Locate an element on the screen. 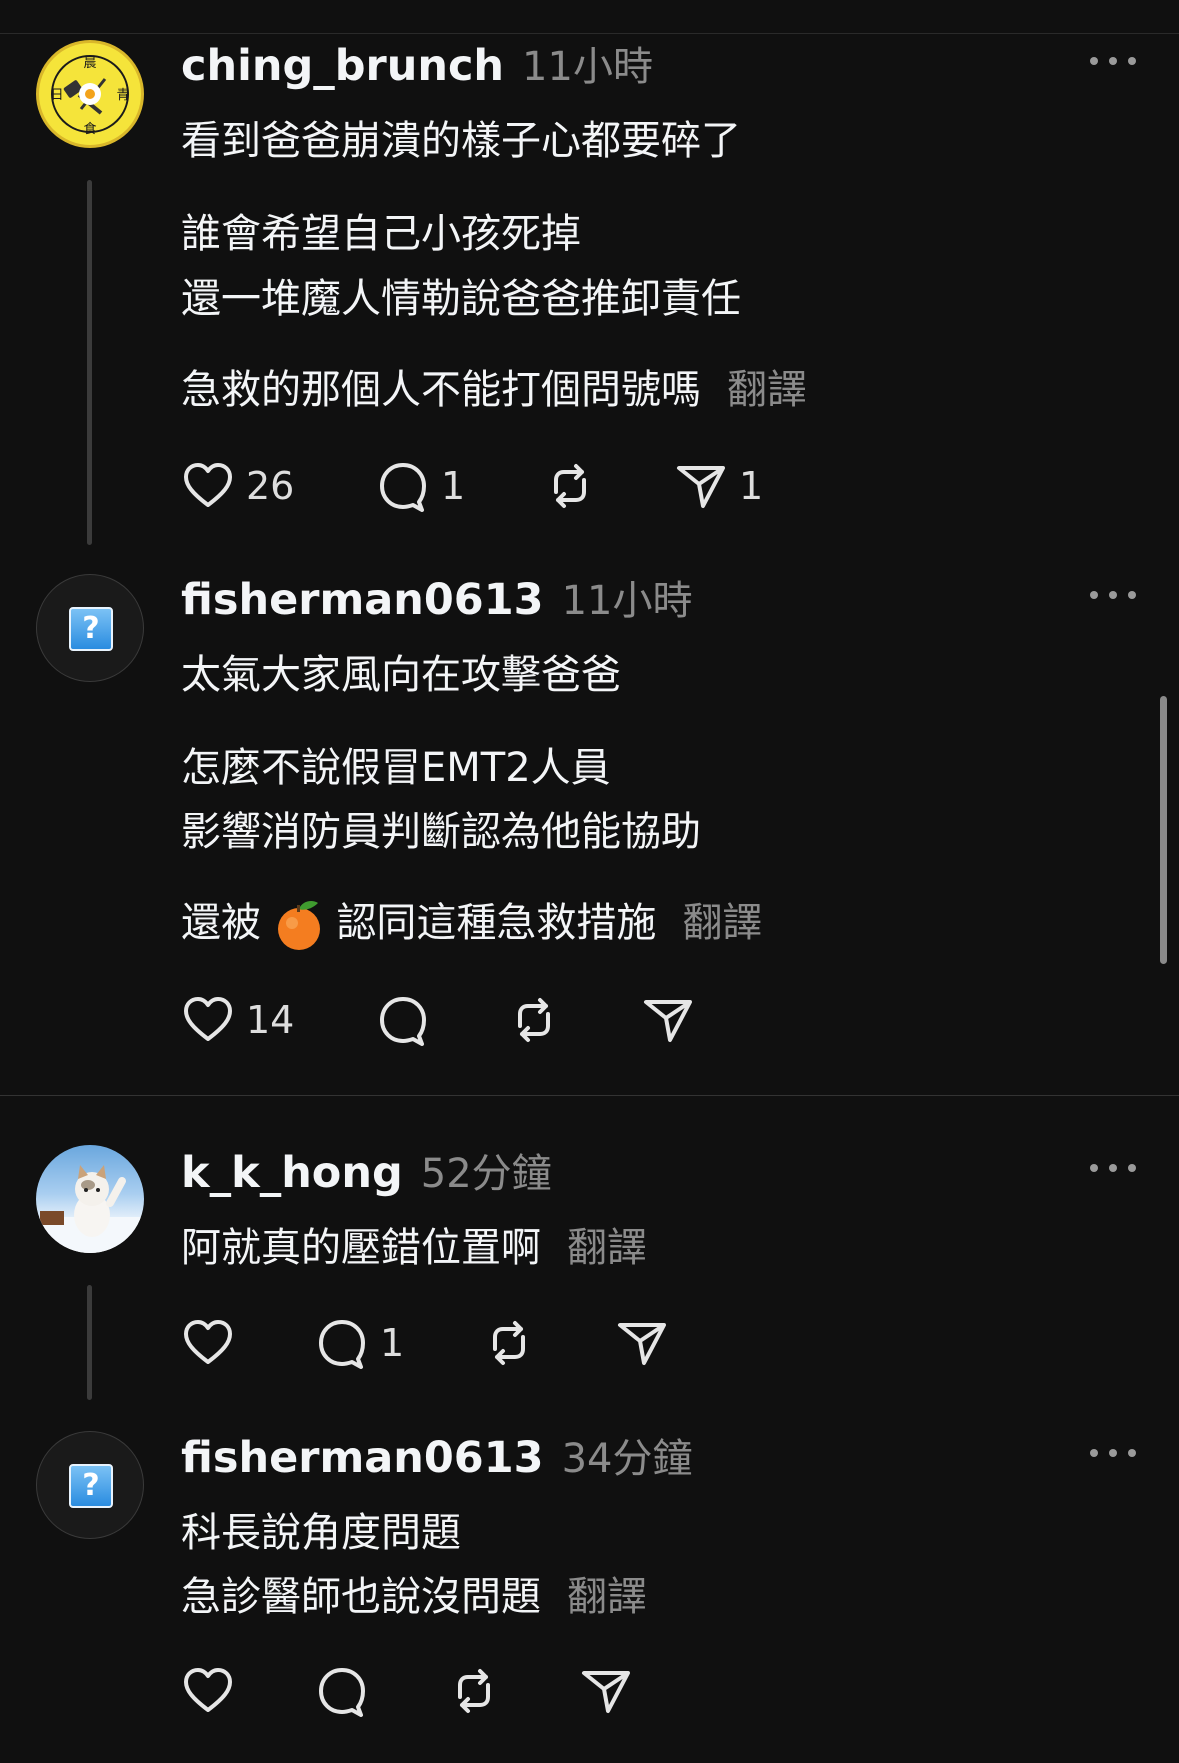 Image resolution: width=1179 pixels, height=1763 pixels. avatar-char: 晨 is located at coordinates (89, 63).